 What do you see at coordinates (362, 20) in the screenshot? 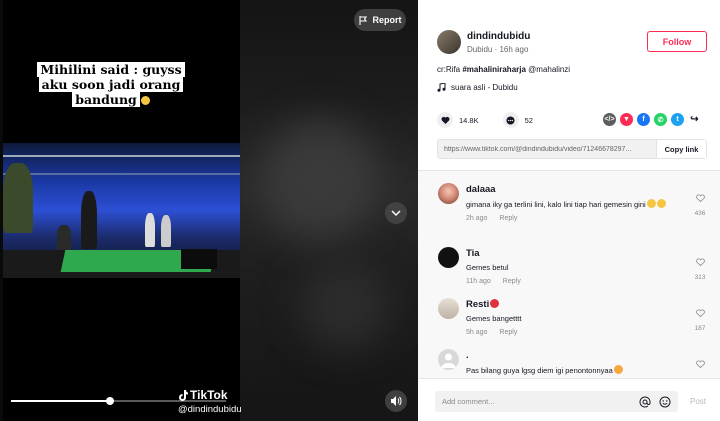
I see `flag-icon` at bounding box center [362, 20].